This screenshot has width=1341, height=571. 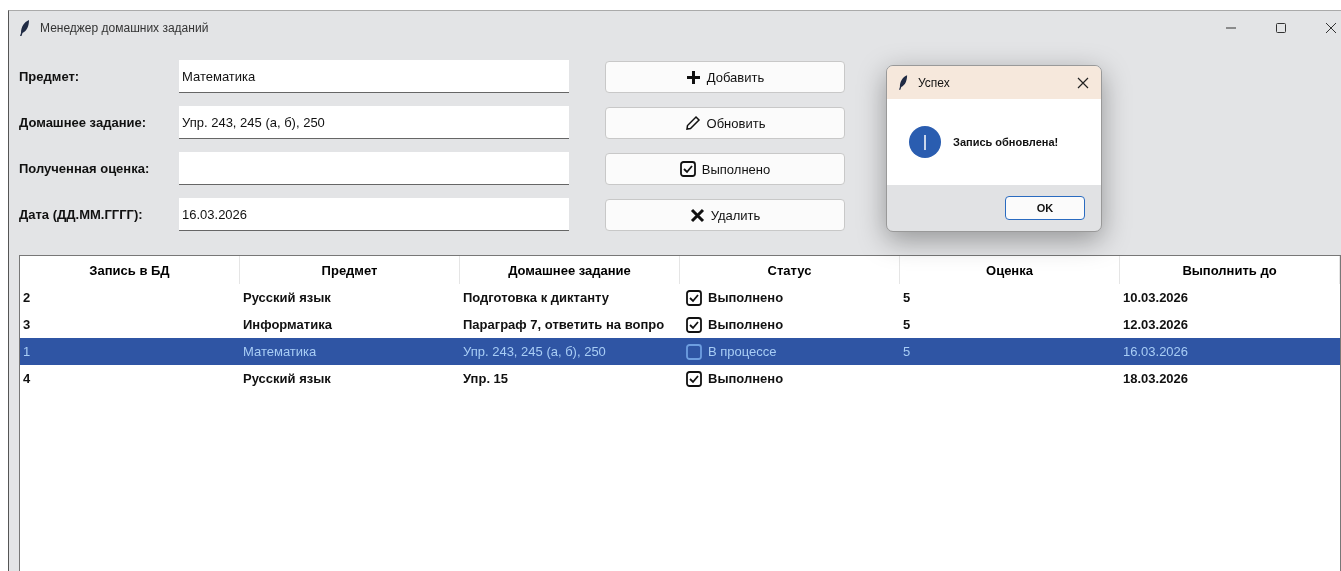 What do you see at coordinates (81, 214) in the screenshot?
I see `field-label: Дата (ДД.ММ.ГГГГ):` at bounding box center [81, 214].